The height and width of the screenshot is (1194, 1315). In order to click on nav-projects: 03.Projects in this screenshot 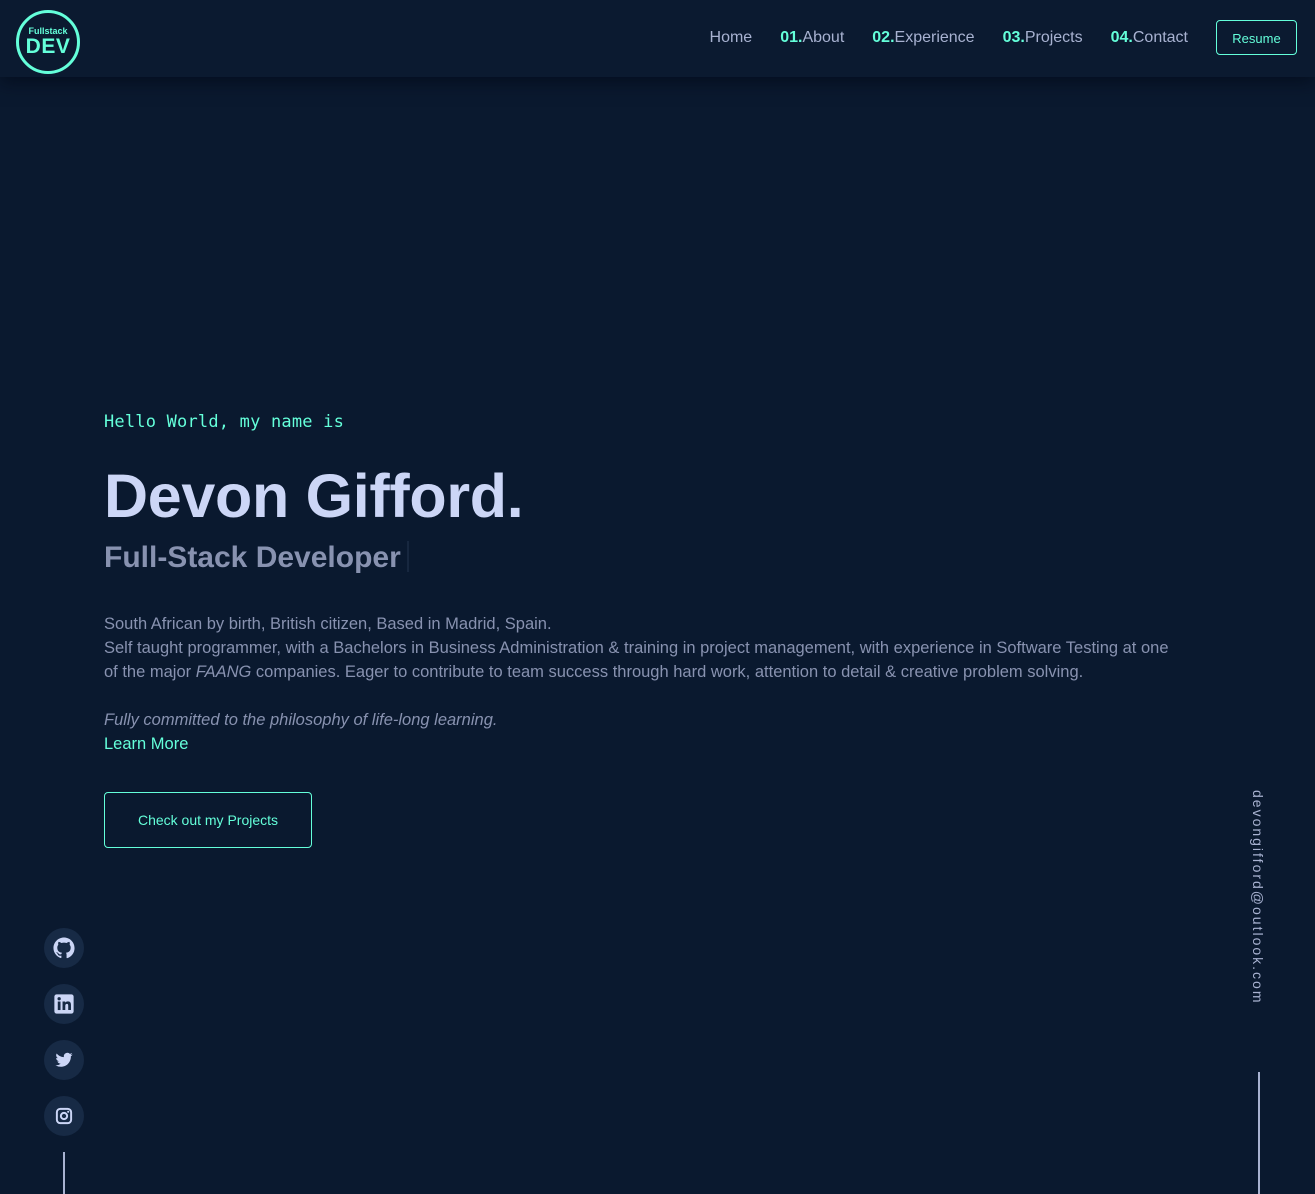, I will do `click(1043, 38)`.